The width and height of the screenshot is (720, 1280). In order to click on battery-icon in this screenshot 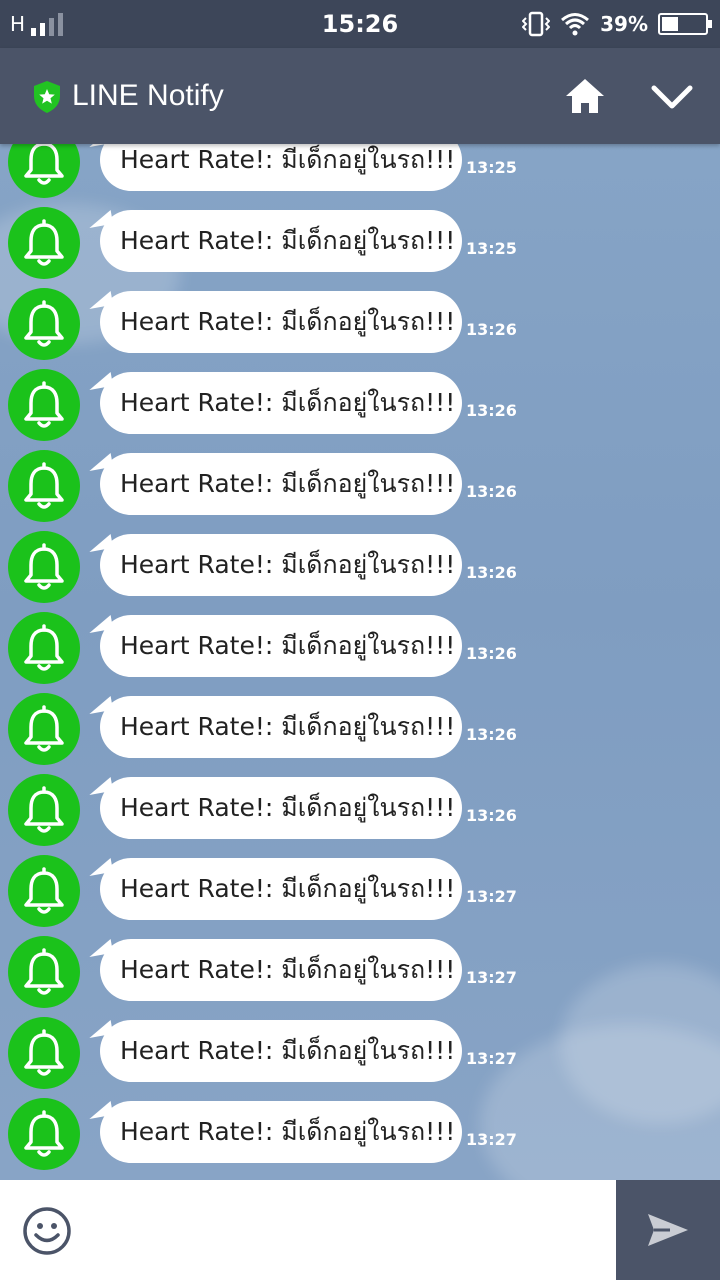, I will do `click(685, 24)`.